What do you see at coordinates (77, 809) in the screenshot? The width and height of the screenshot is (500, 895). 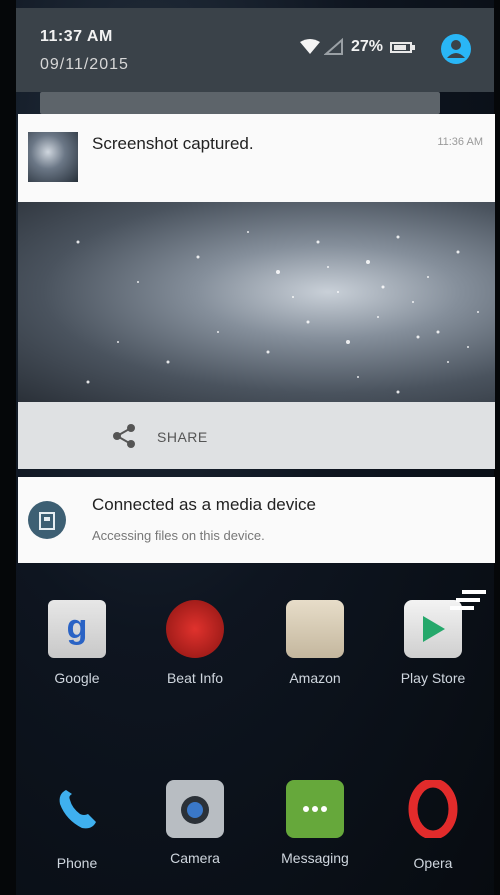 I see `phone-icon` at bounding box center [77, 809].